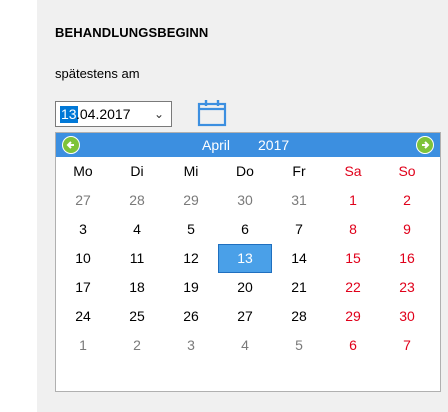 The width and height of the screenshot is (448, 412). What do you see at coordinates (191, 171) in the screenshot?
I see `weekday-label: Mi` at bounding box center [191, 171].